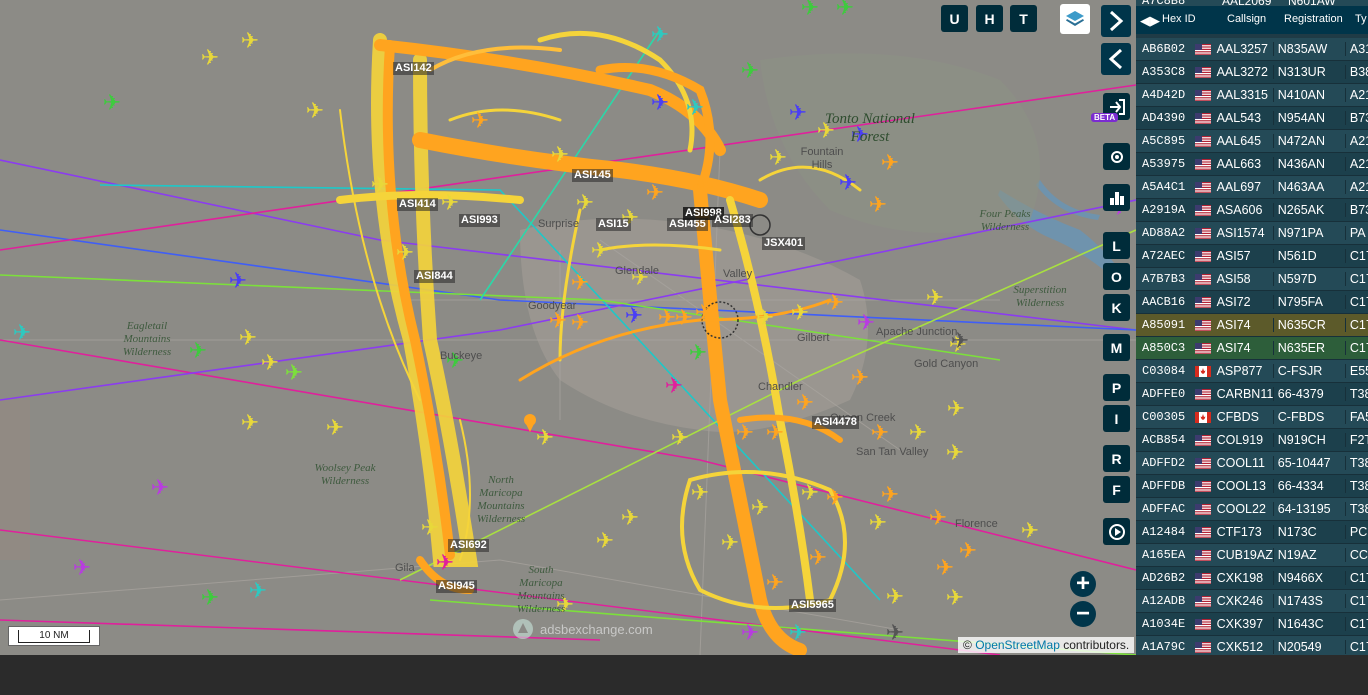  Describe the element at coordinates (1308, 256) in the screenshot. I see `cell-registration: N561D` at that location.